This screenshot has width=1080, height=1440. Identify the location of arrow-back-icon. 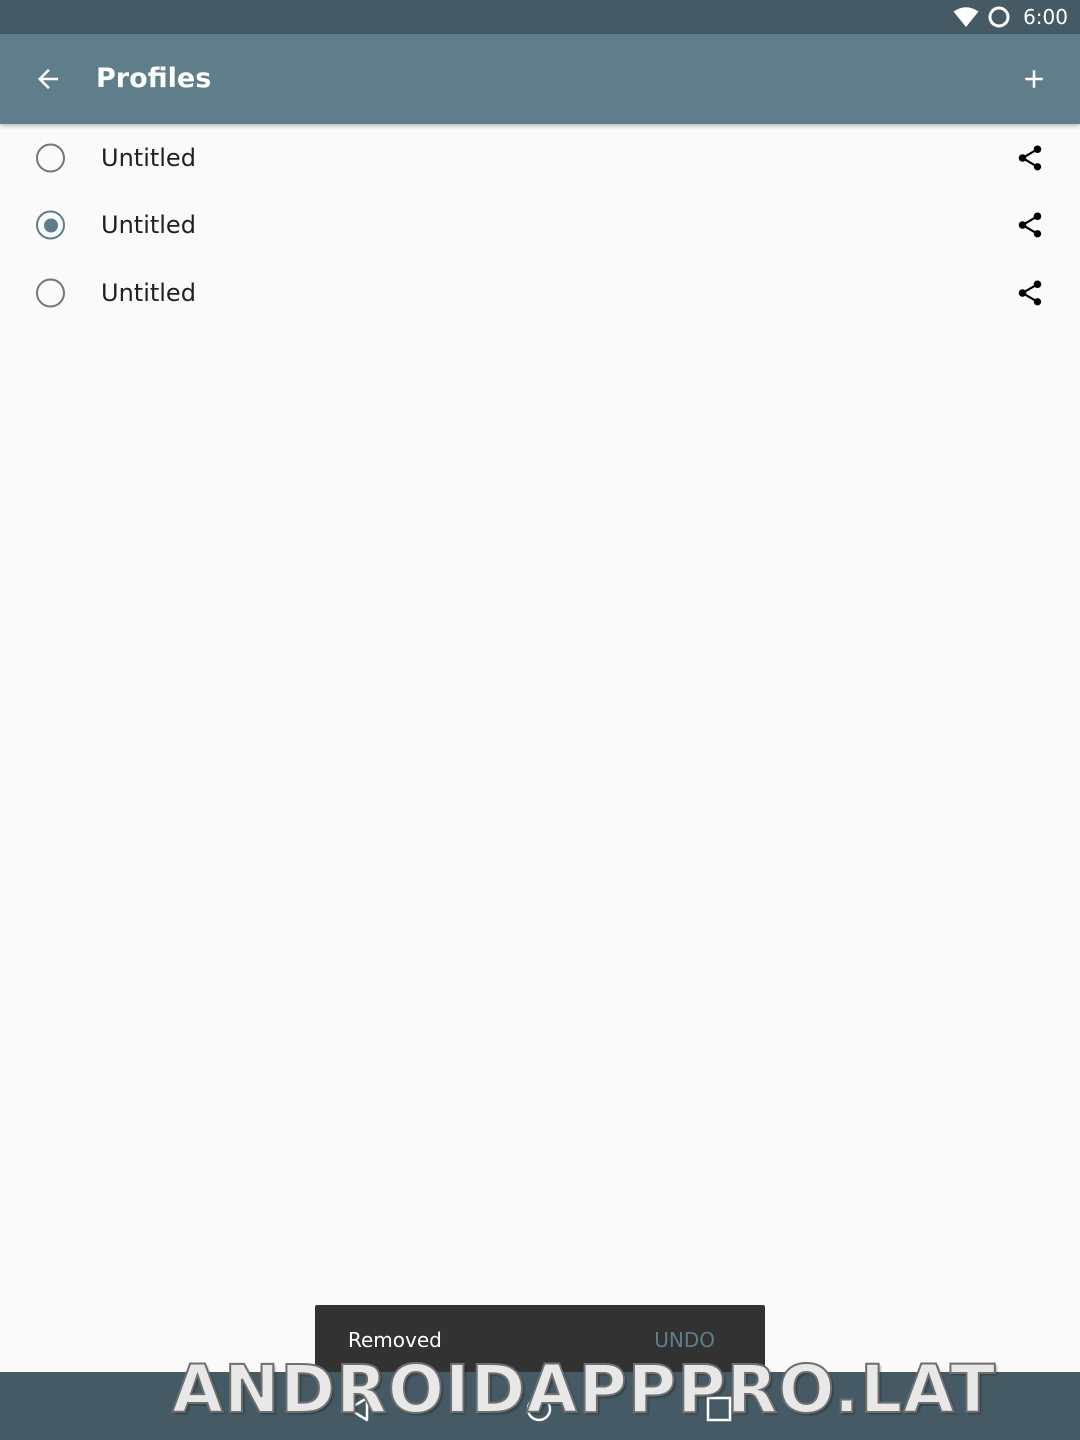
(48, 79).